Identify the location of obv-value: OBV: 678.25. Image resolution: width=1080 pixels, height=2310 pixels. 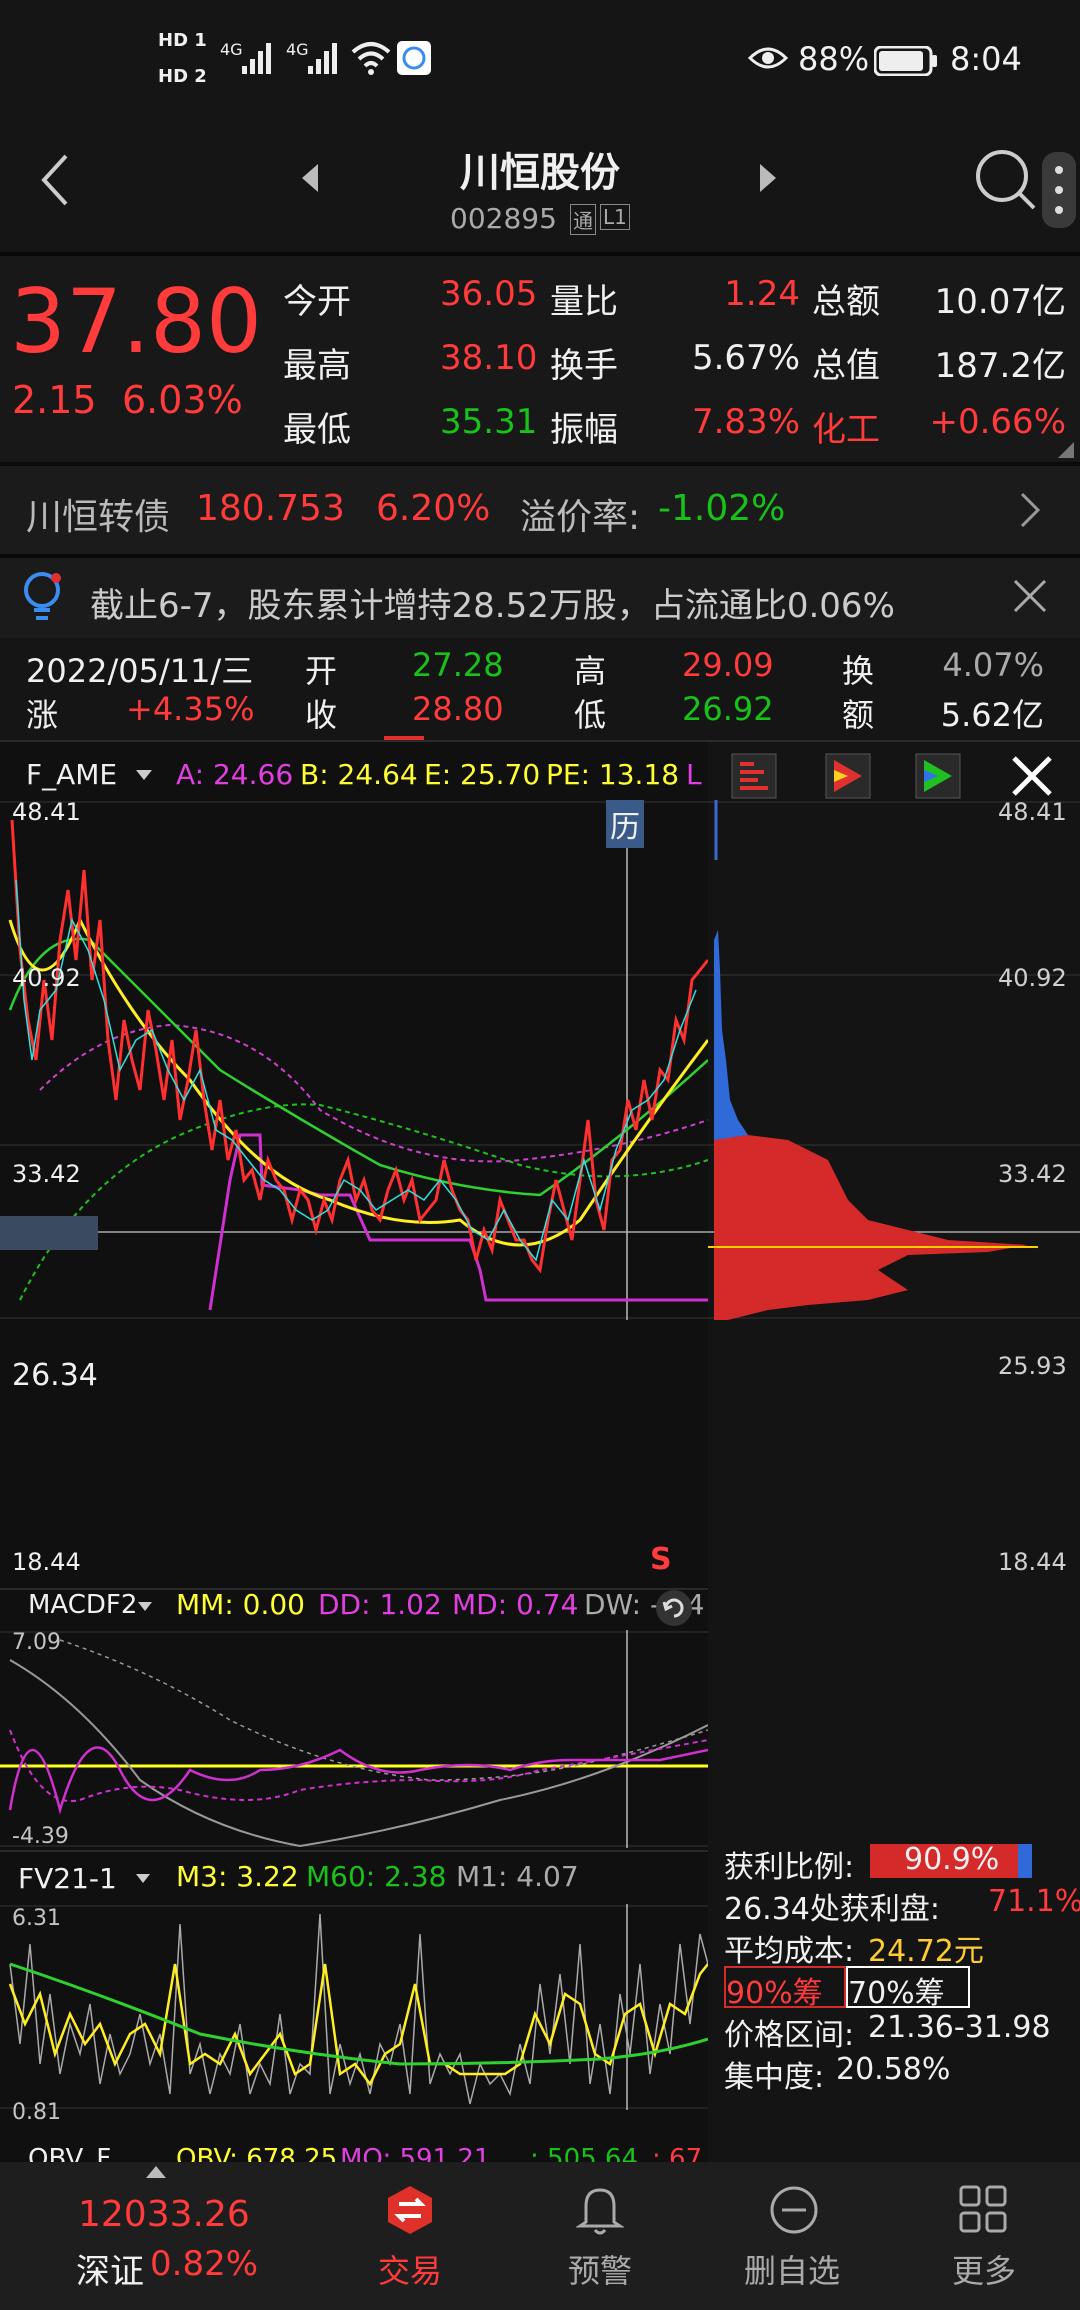
(257, 2153).